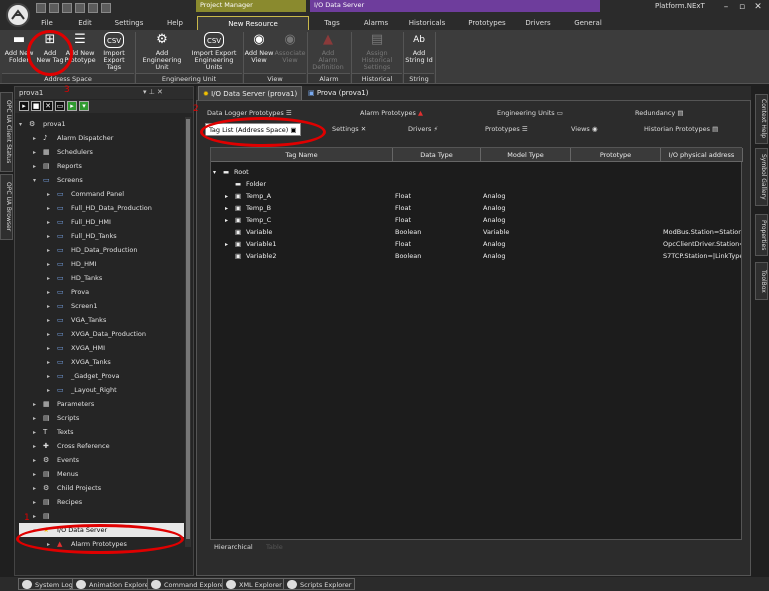 Image resolution: width=769 pixels, height=591 pixels. Describe the element at coordinates (477, 208) in the screenshot. I see `table-row: ▸ ▣ Temp_B Float Analog` at that location.